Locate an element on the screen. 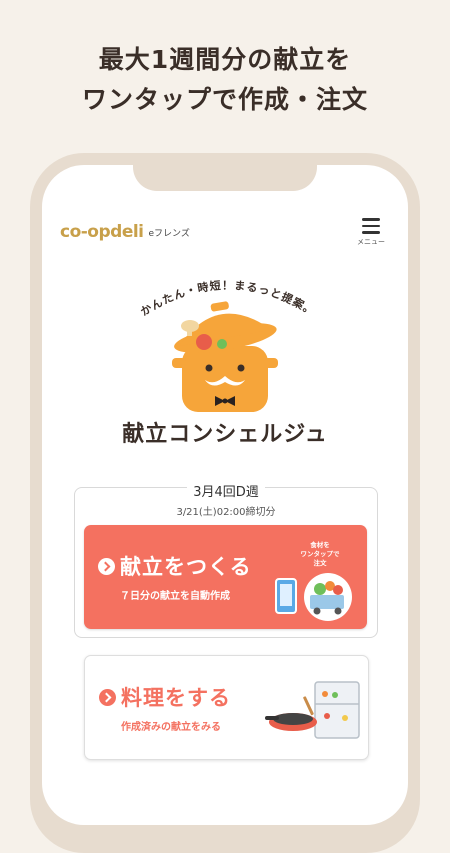  hamburger-icon is located at coordinates (371, 226).